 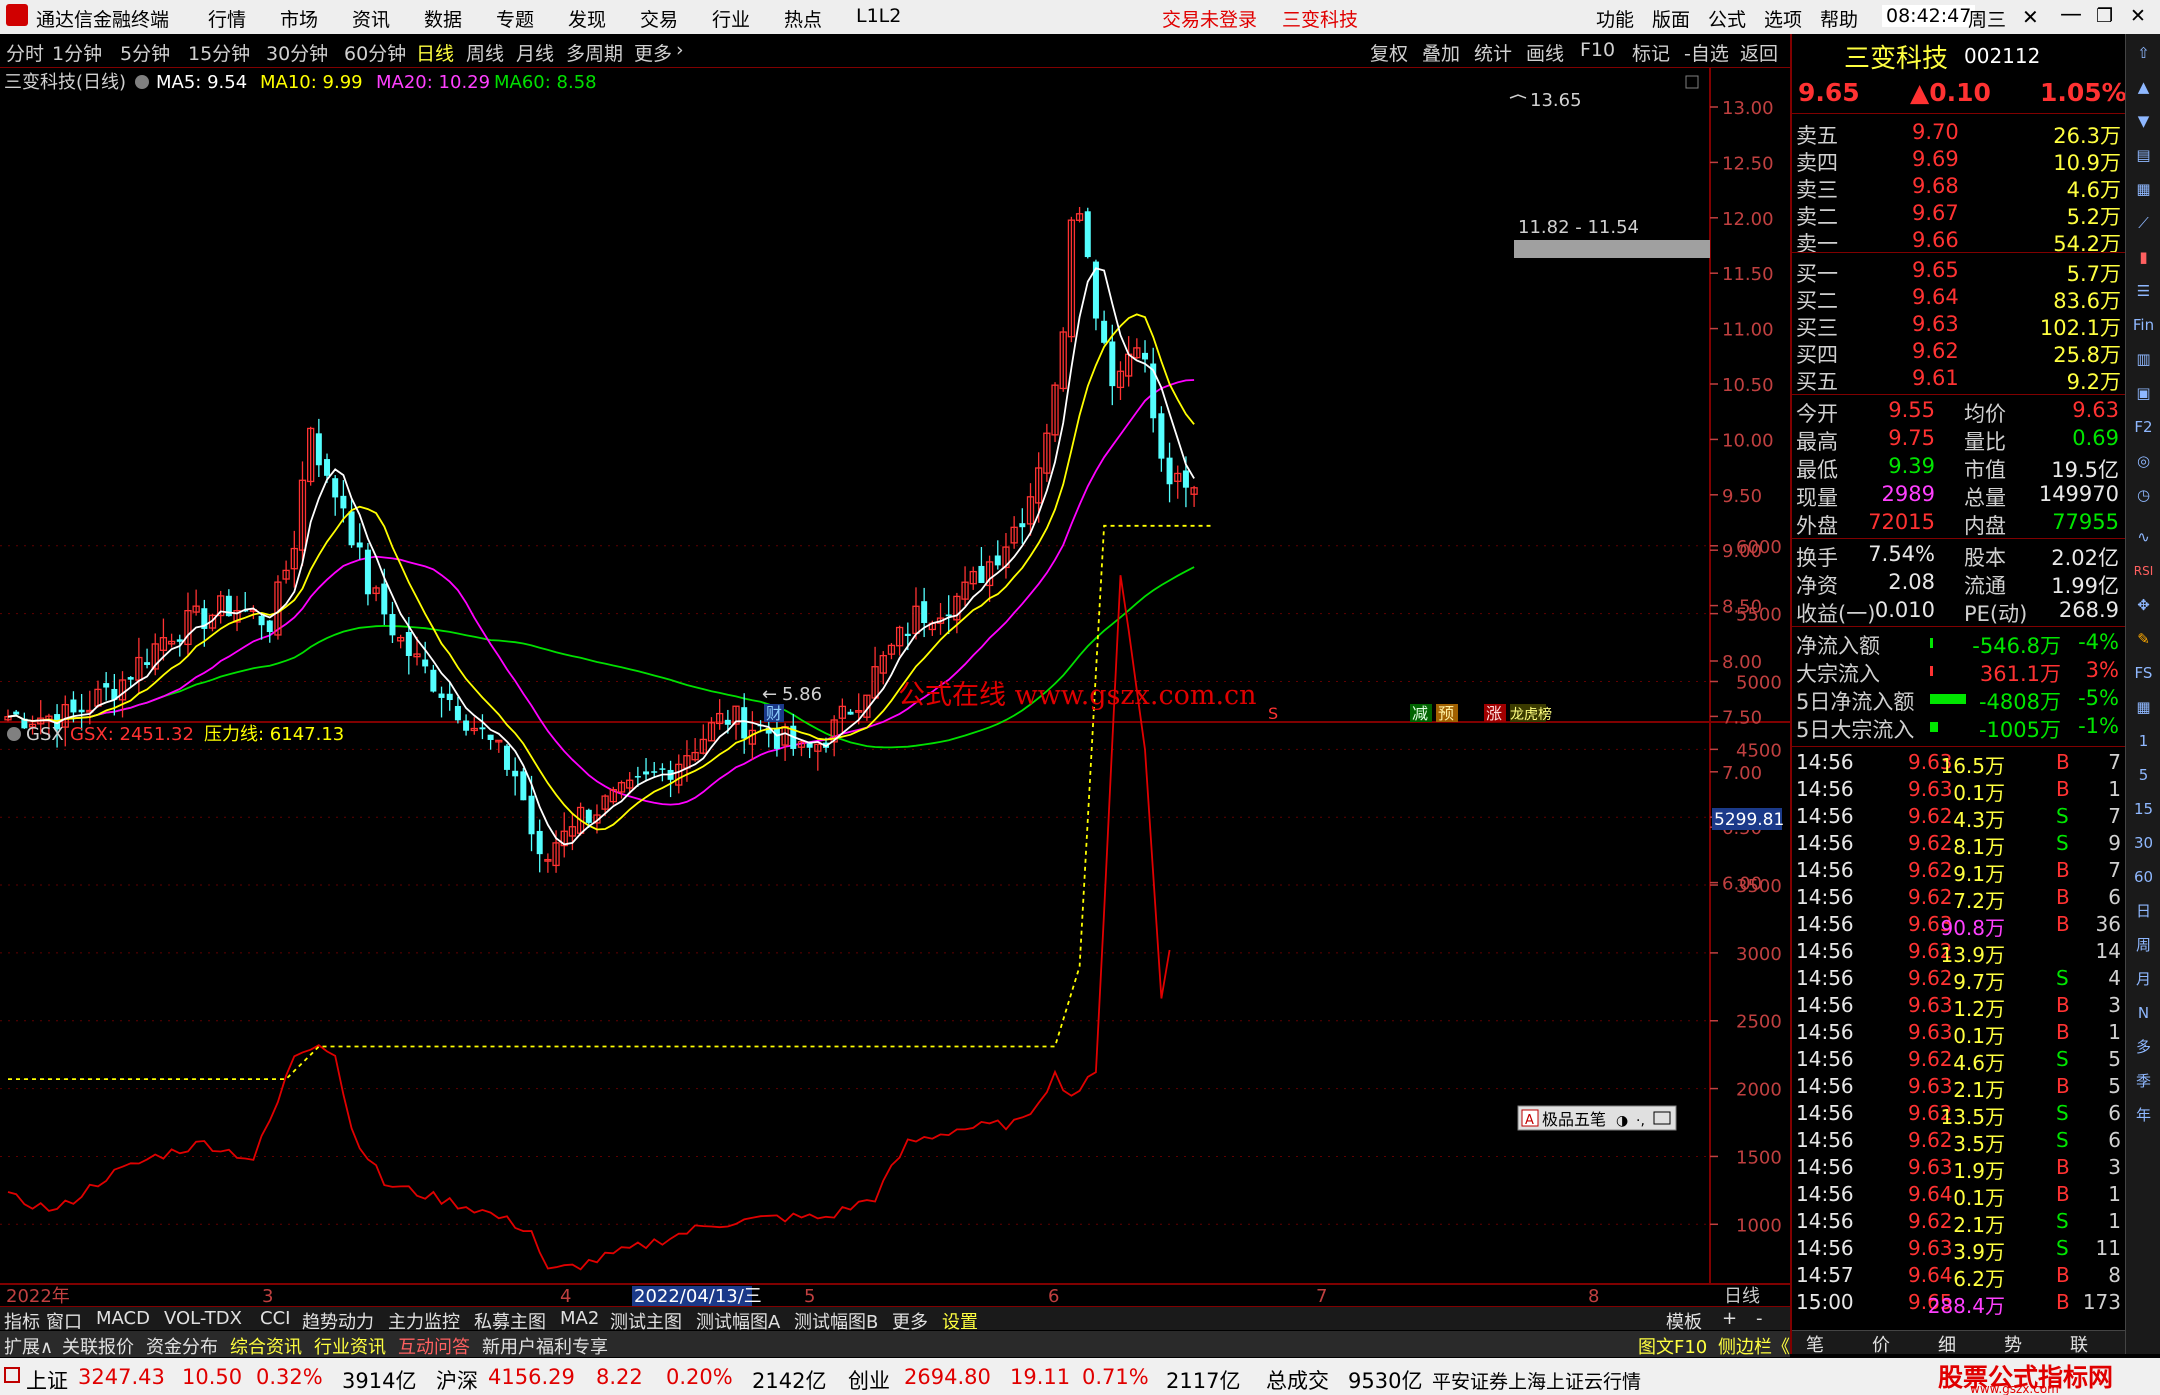 I want to click on tool-remove-favorite: -自选, so click(x=1706, y=52).